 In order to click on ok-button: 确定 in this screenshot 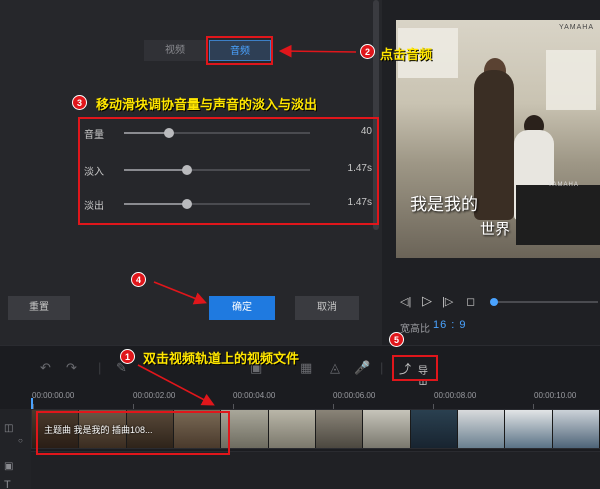, I will do `click(242, 308)`.